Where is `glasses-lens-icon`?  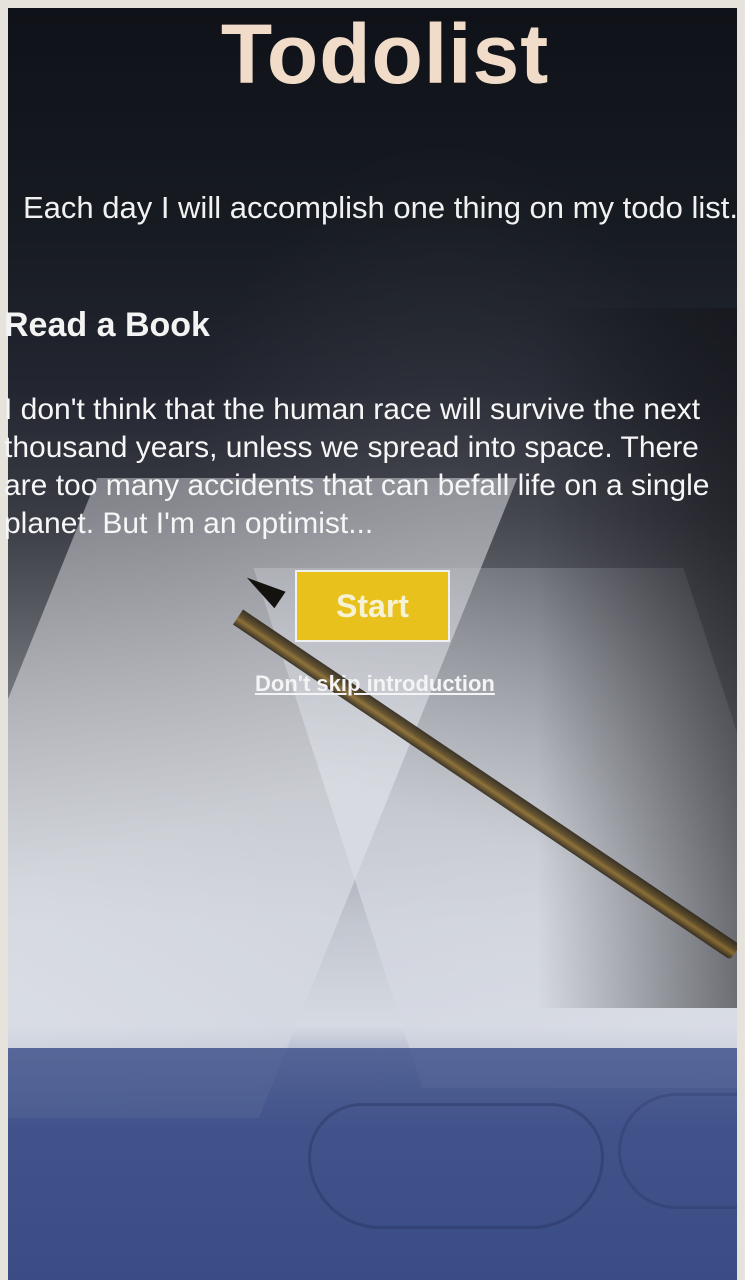
glasses-lens-icon is located at coordinates (677, 1151).